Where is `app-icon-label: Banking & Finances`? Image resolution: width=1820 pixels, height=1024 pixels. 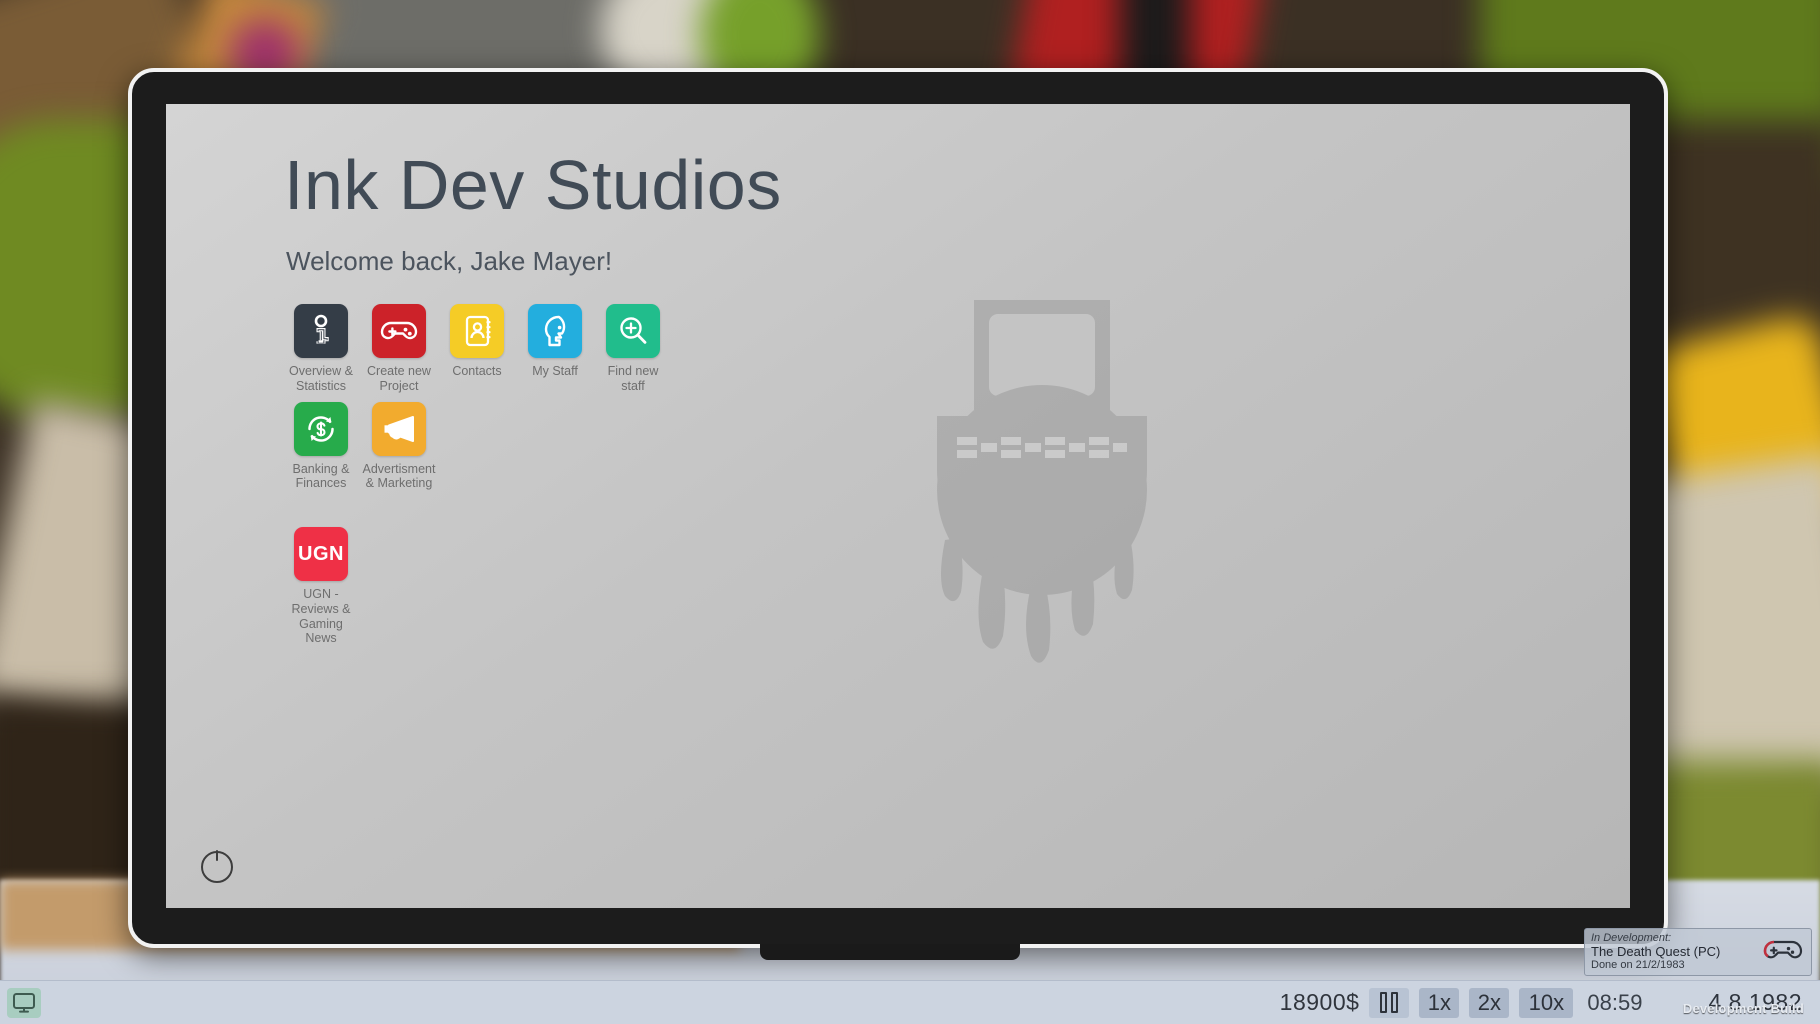
app-icon-label: Banking & Finances is located at coordinates (321, 476).